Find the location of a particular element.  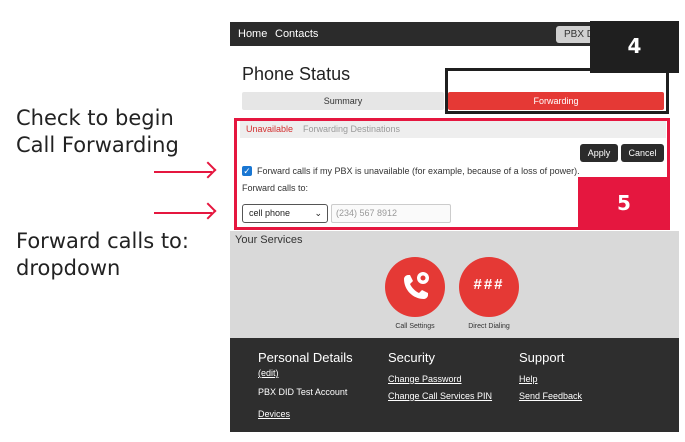

check-annotation: Check to begin Call Forwarding is located at coordinates (97, 132).